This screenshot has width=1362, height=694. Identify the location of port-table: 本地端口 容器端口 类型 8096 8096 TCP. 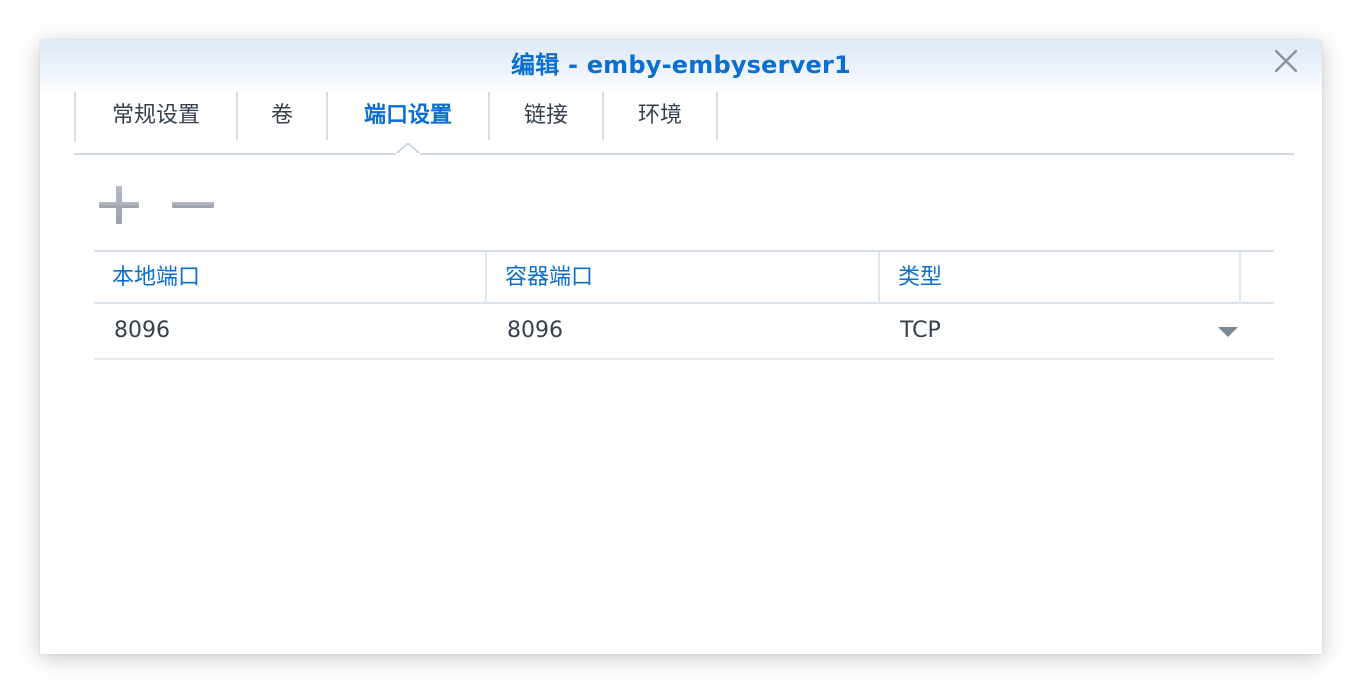
(684, 305).